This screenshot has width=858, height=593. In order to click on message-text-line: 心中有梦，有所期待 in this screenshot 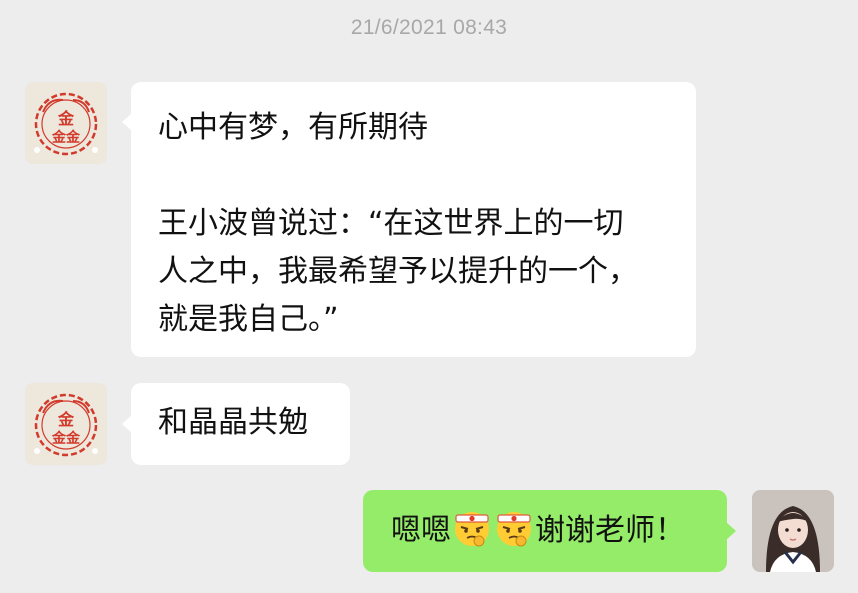, I will do `click(293, 127)`.